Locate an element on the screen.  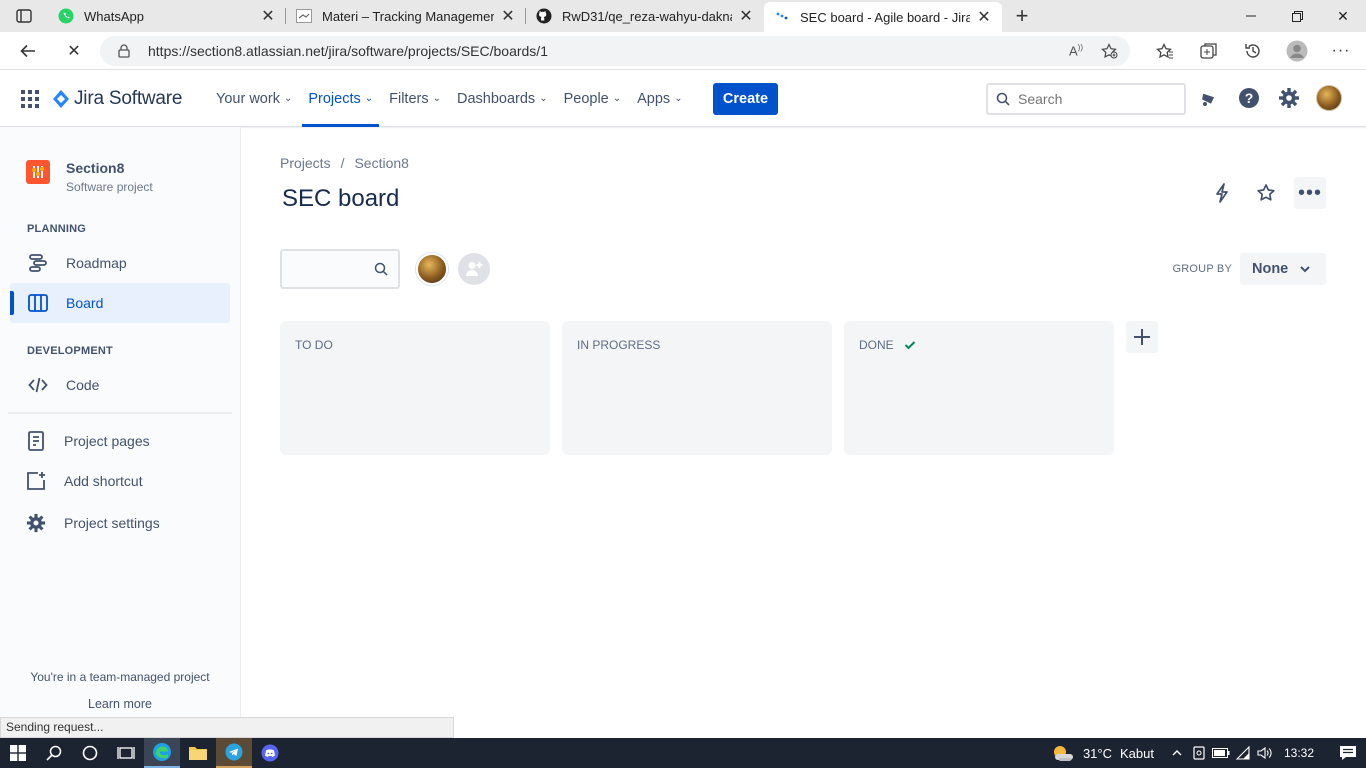
menu-dashboards: Dashboards ⌄ is located at coordinates (502, 98).